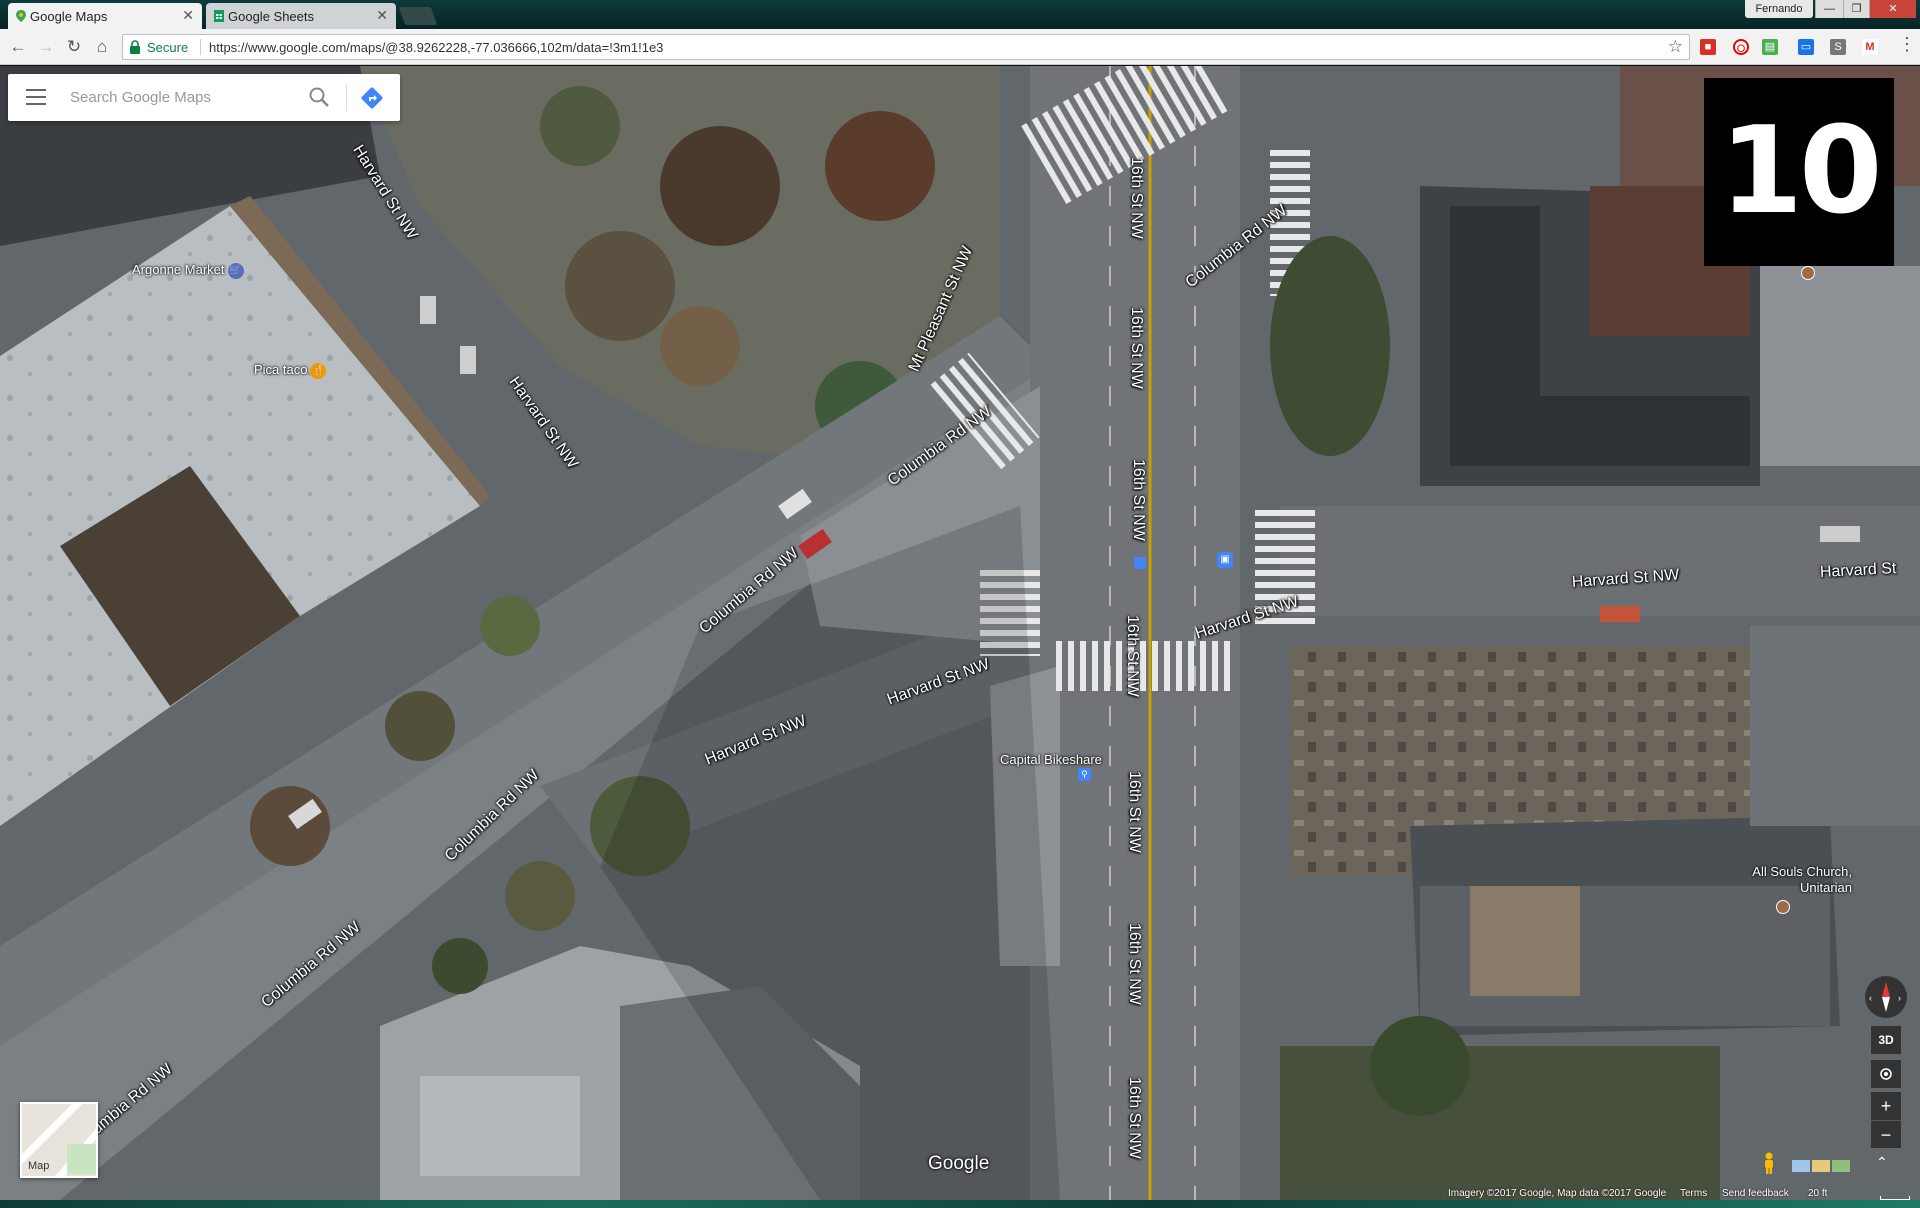  I want to click on extension-red-icon: ■, so click(1708, 47).